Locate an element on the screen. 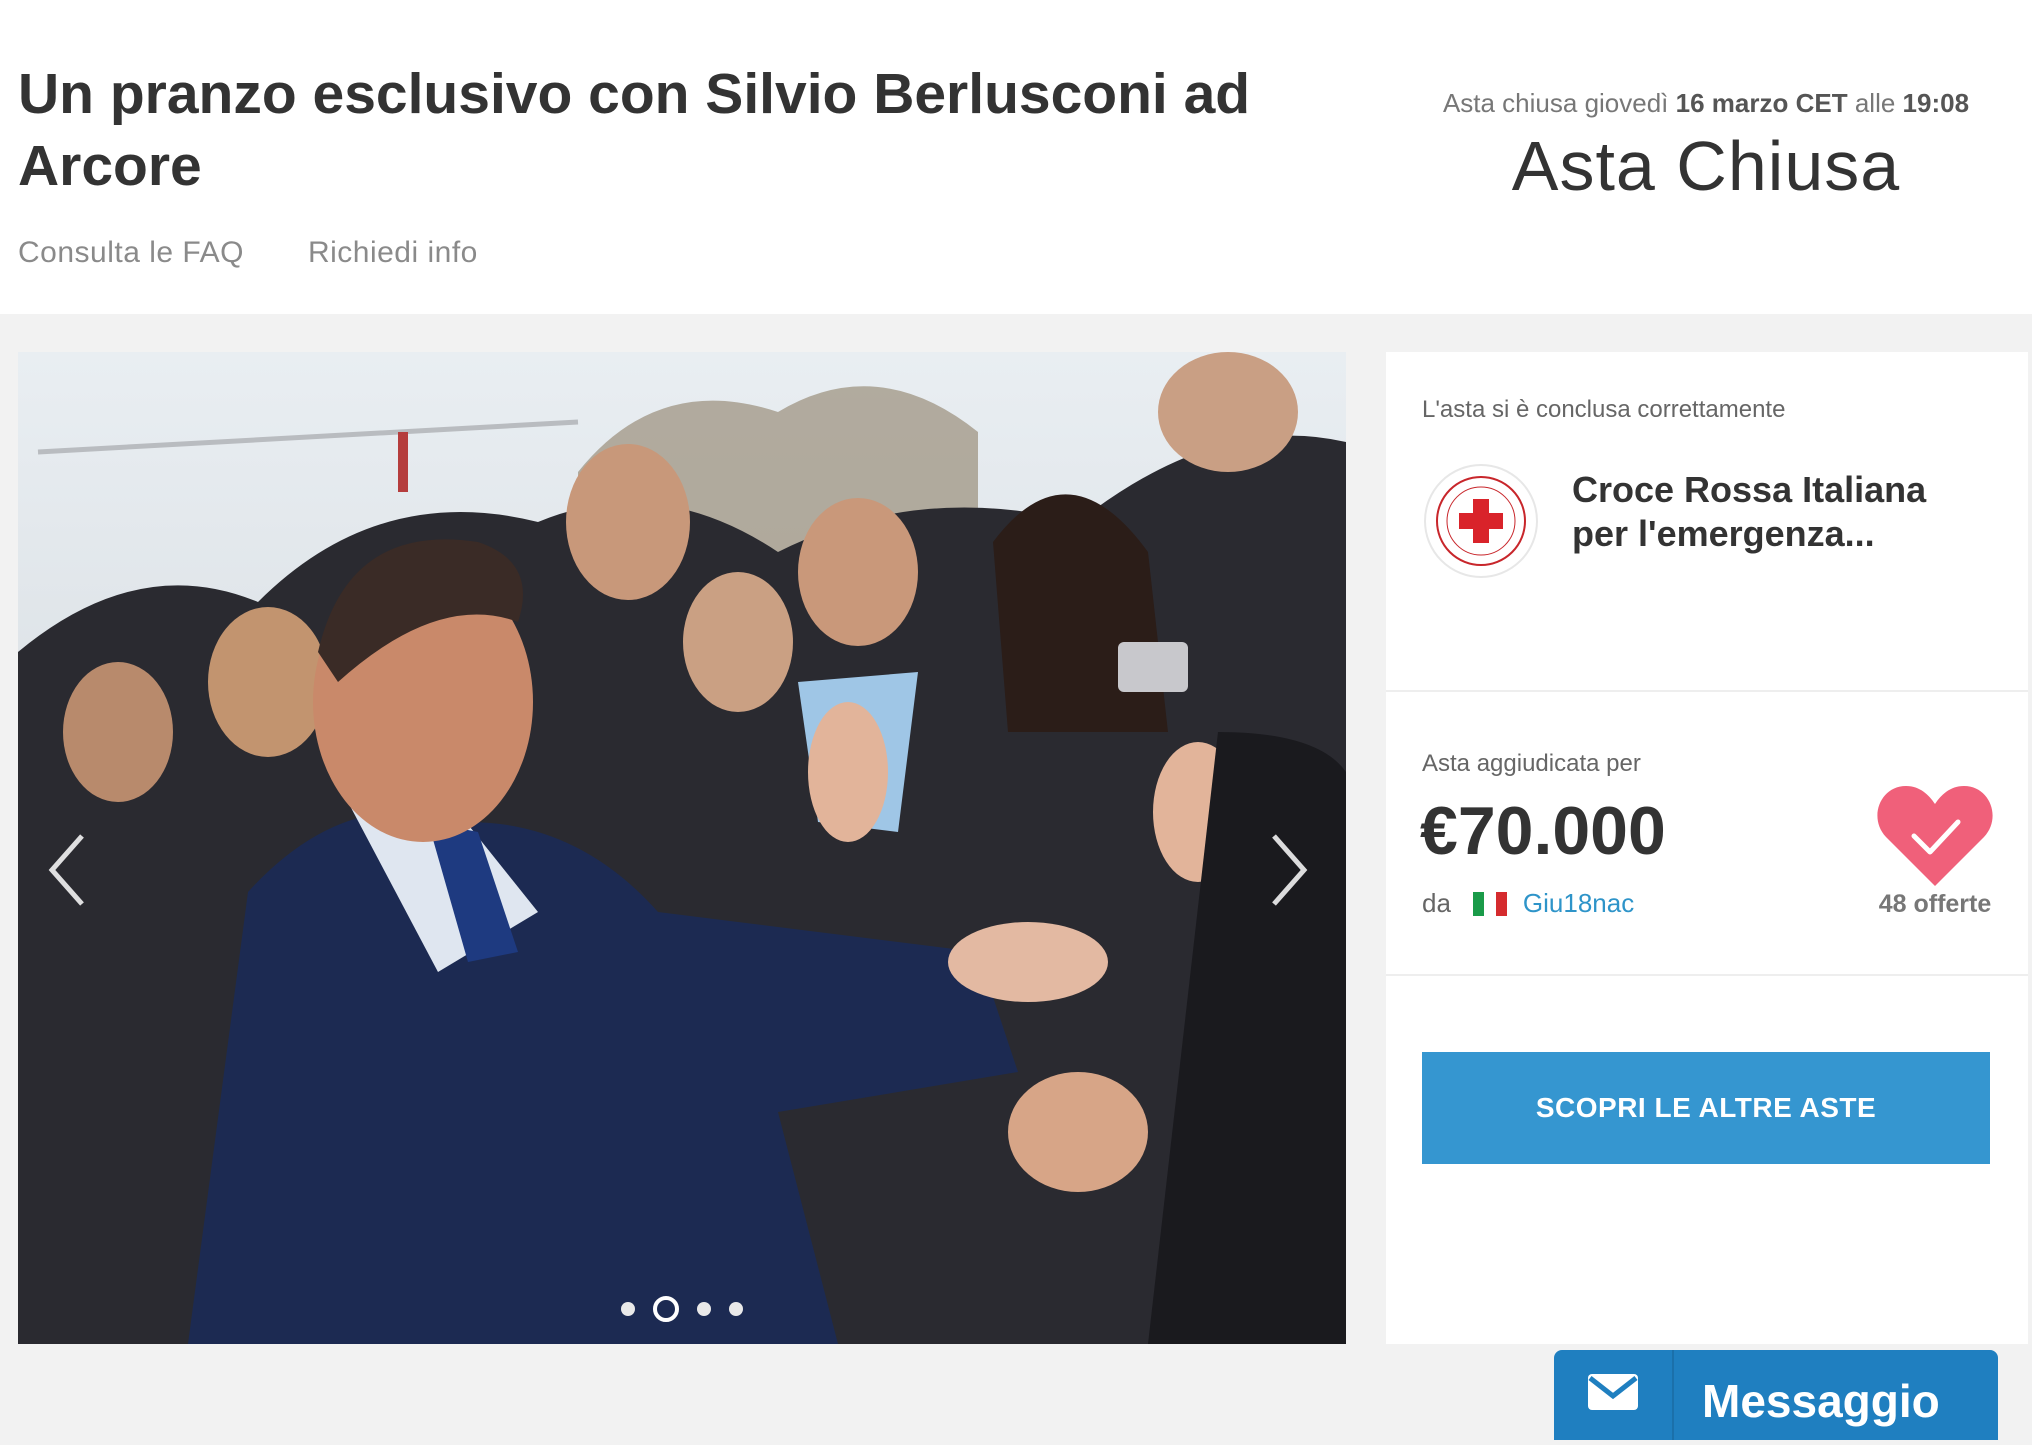 Image resolution: width=2032 pixels, height=1445 pixels. concluded-text: L'asta si è conclusa correttamente is located at coordinates (1604, 409).